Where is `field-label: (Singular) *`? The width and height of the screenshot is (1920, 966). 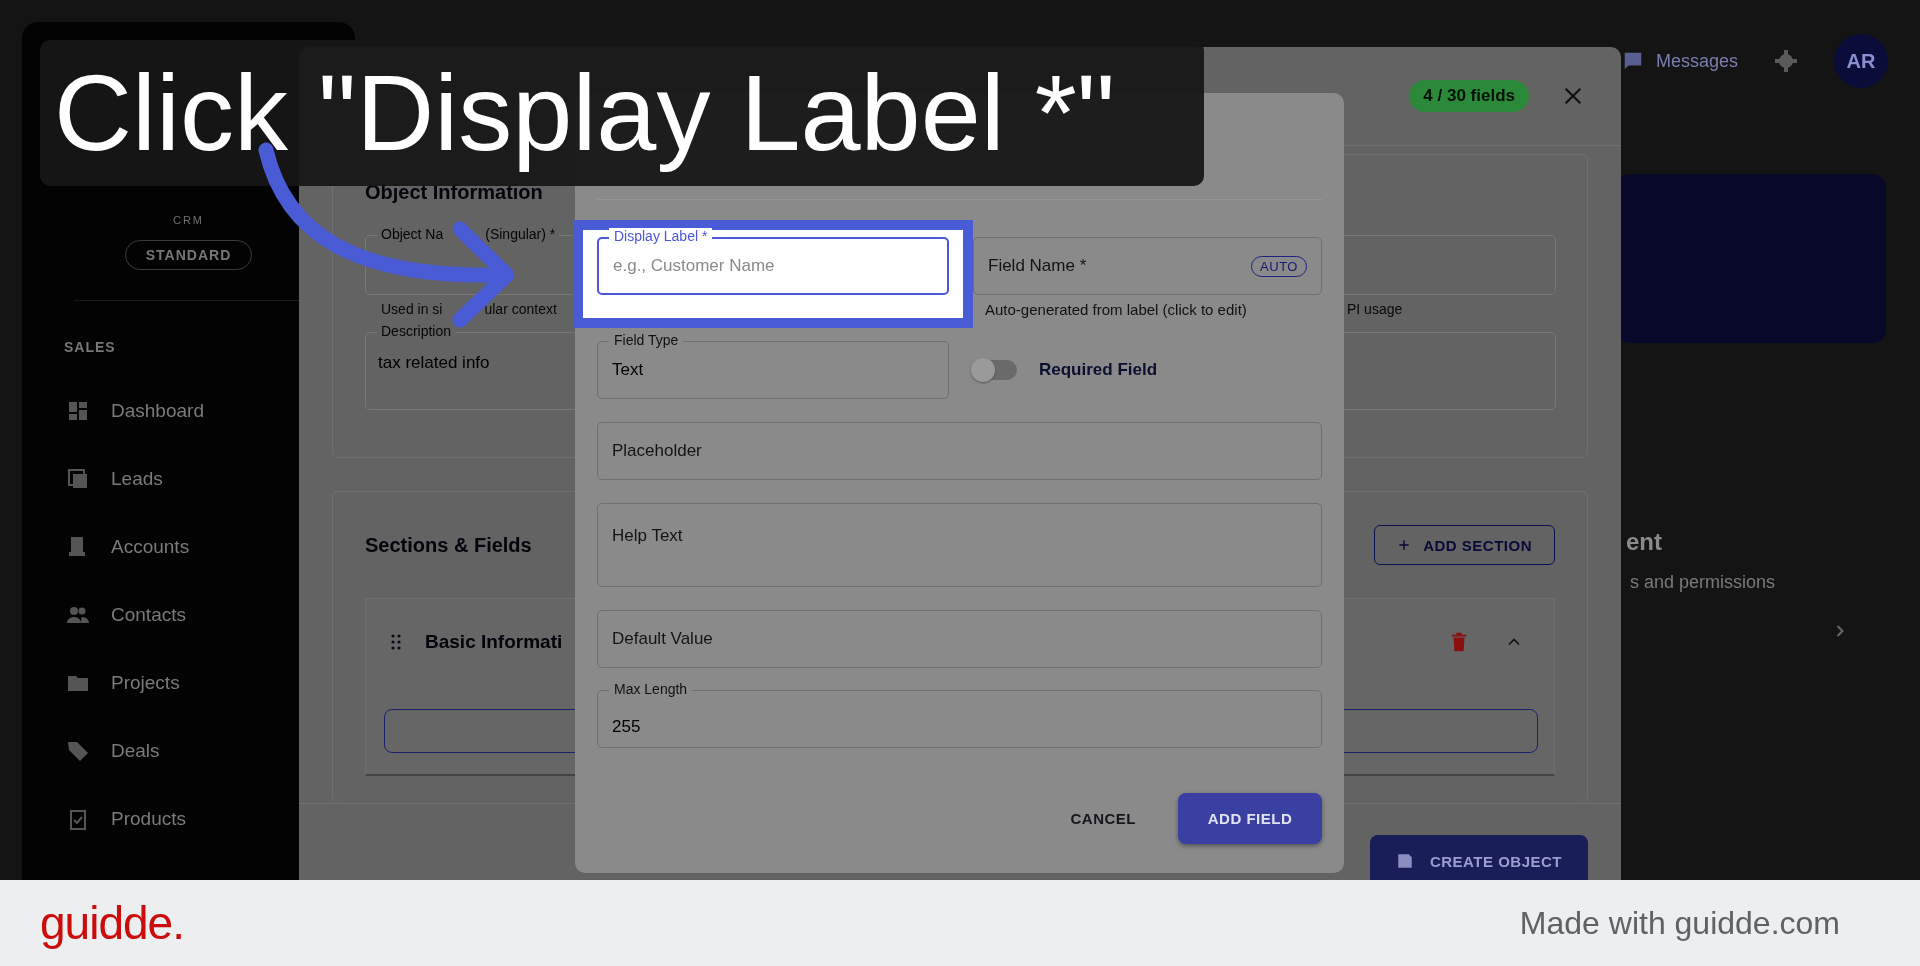 field-label: (Singular) * is located at coordinates (520, 234).